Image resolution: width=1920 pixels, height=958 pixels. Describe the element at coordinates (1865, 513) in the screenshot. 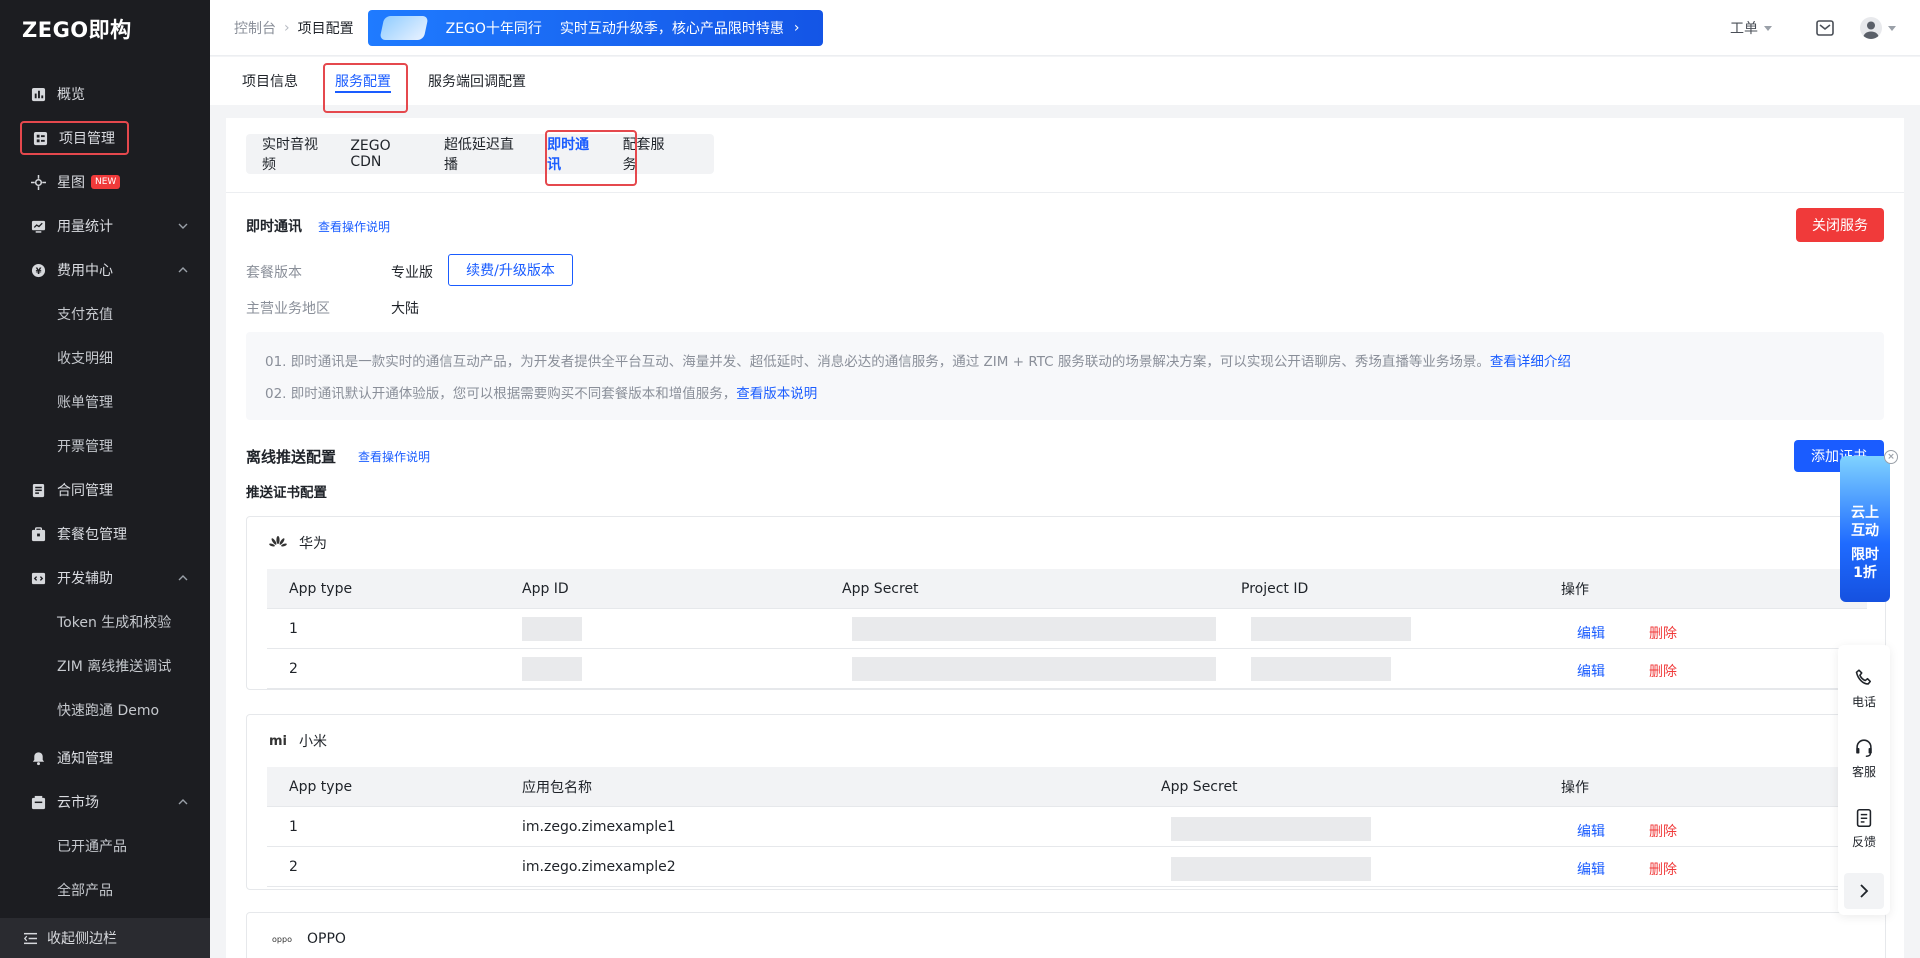

I see `promo-line: 云上` at that location.